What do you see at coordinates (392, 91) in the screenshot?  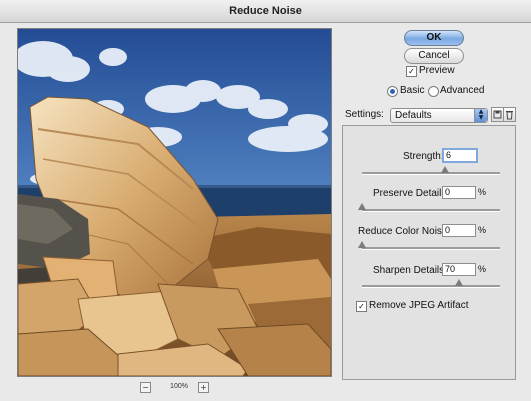 I see `basic-radio` at bounding box center [392, 91].